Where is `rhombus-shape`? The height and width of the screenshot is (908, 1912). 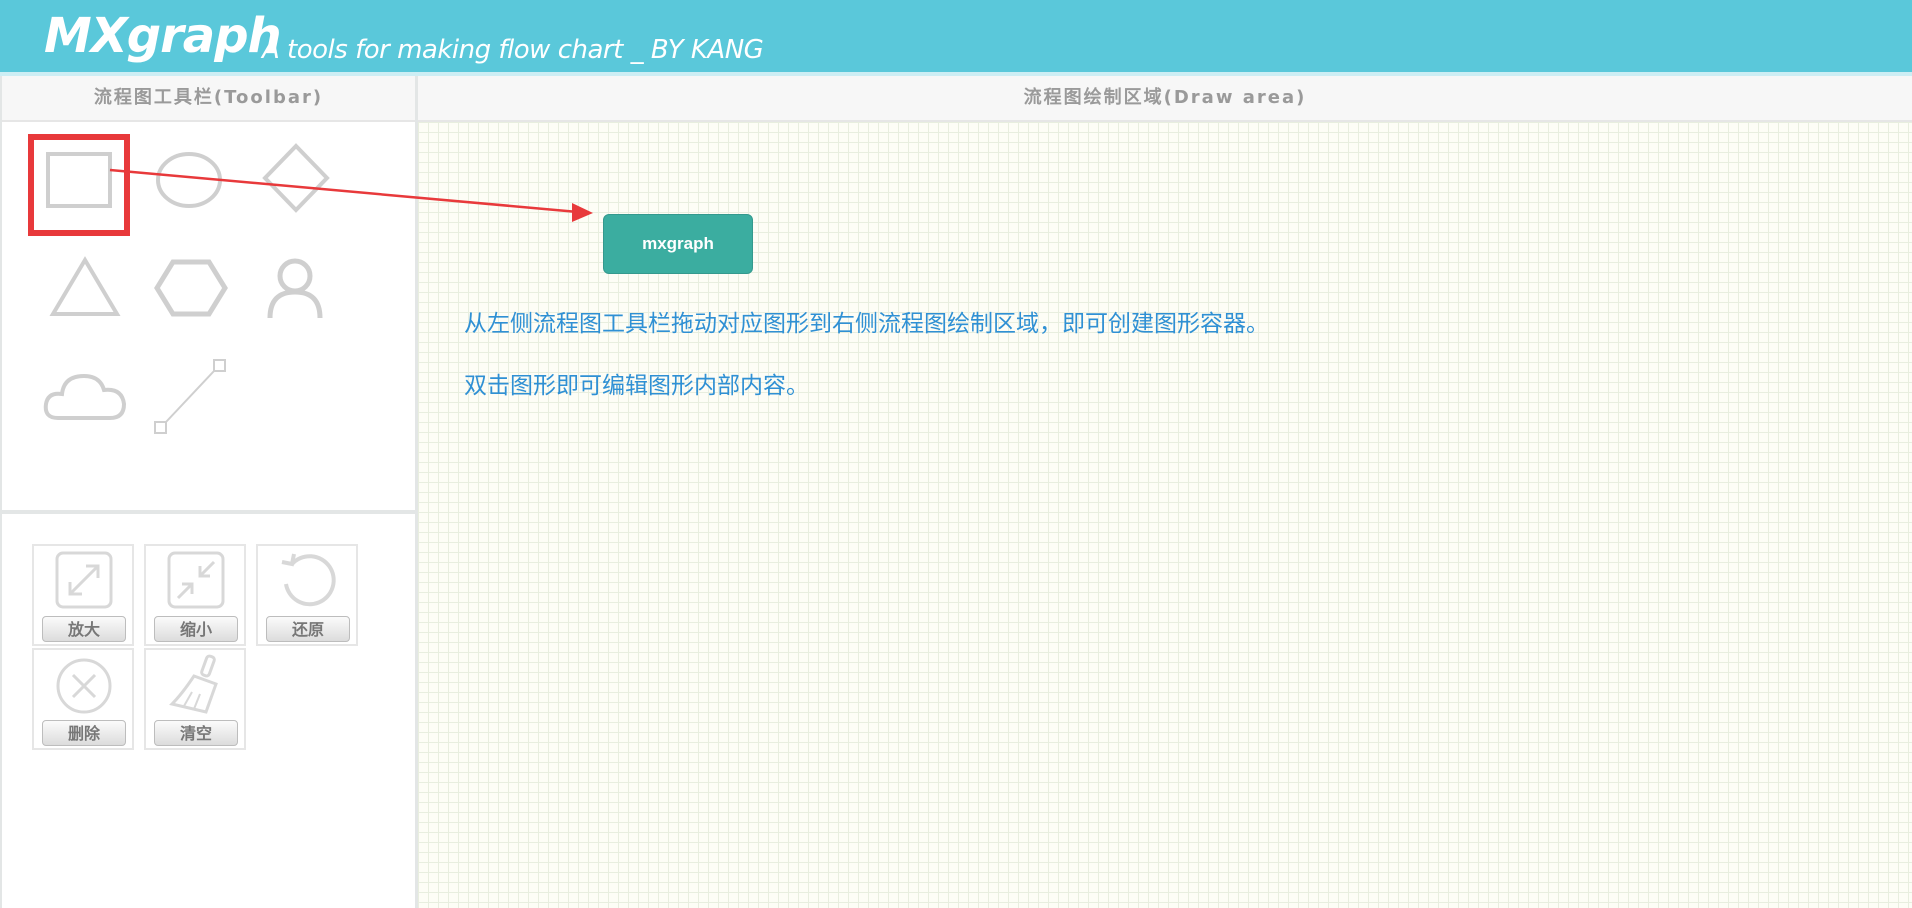 rhombus-shape is located at coordinates (296, 185).